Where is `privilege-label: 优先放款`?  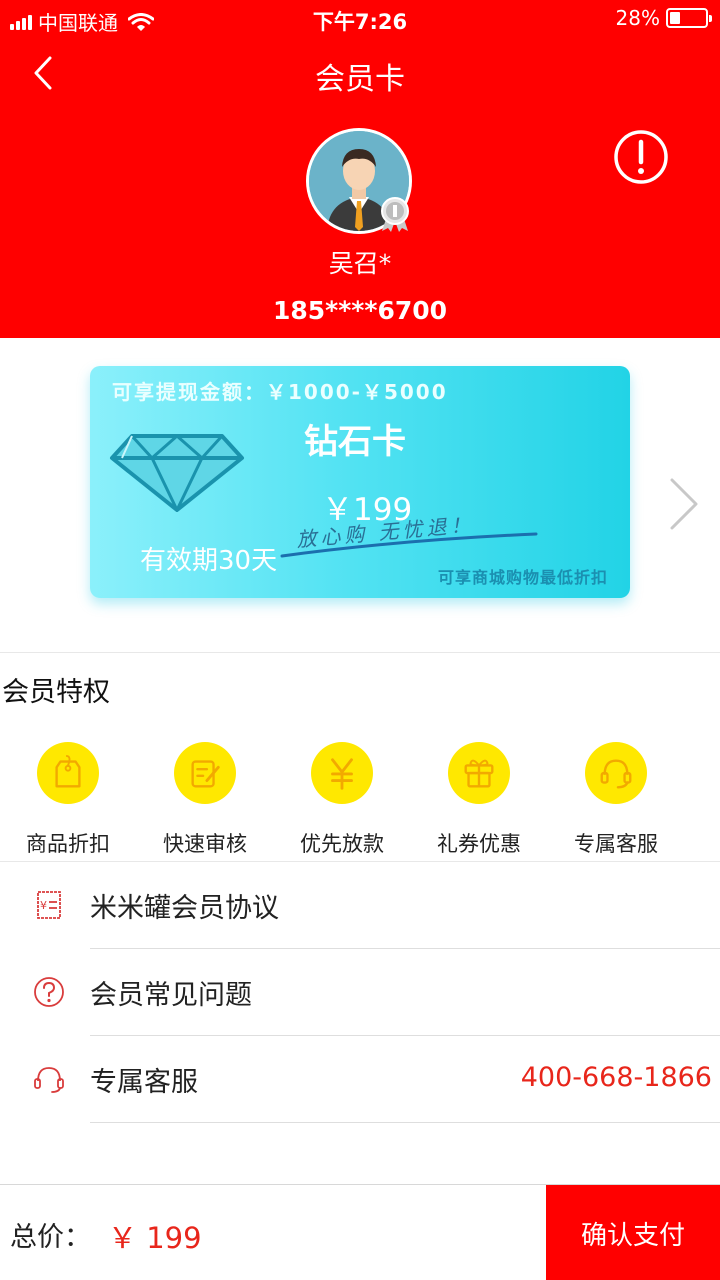 privilege-label: 优先放款 is located at coordinates (342, 844).